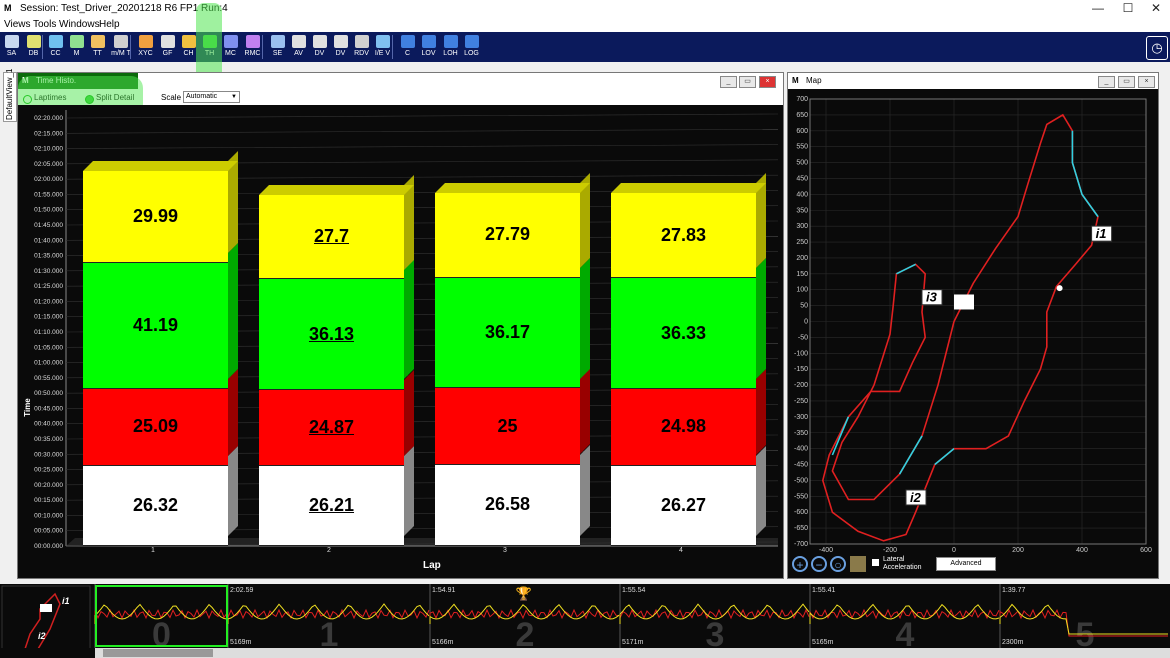 The height and width of the screenshot is (658, 1170). Describe the element at coordinates (382, 47) in the screenshot. I see `toolbar-button-iev: I/E V` at that location.